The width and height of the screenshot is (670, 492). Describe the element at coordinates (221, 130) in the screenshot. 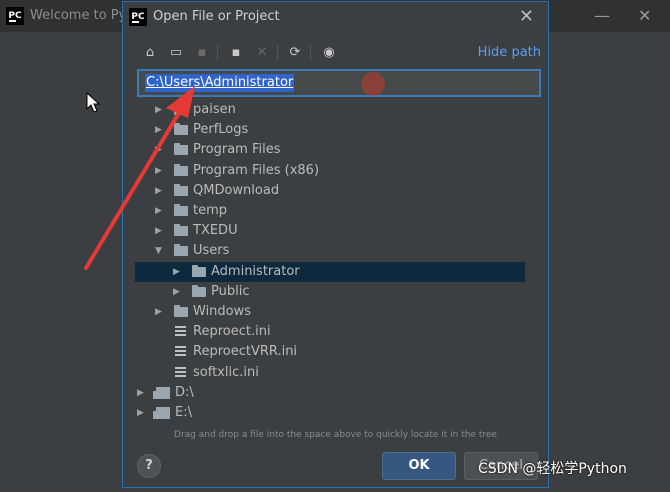

I see `tree-item-label: PerfLogs` at that location.